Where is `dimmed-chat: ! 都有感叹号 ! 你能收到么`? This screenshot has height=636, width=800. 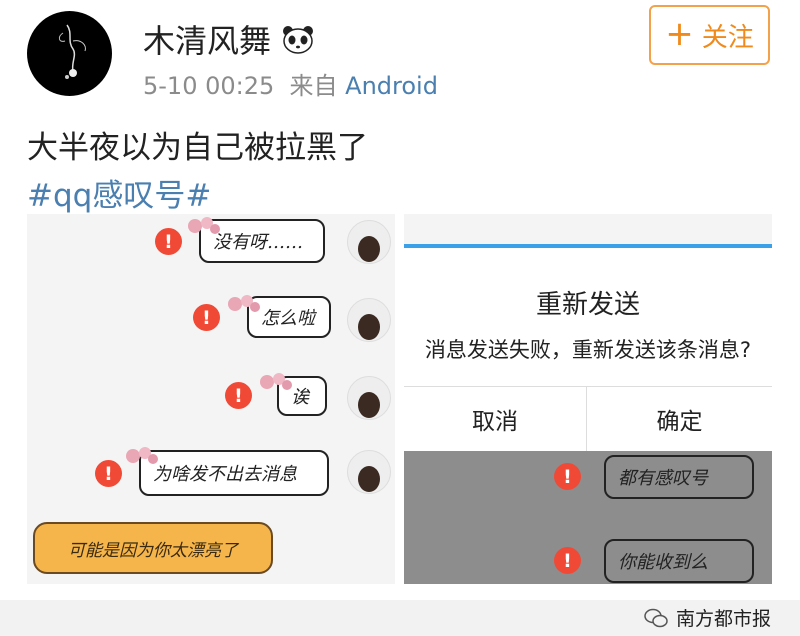
dimmed-chat: ! 都有感叹号 ! 你能收到么 is located at coordinates (588, 517).